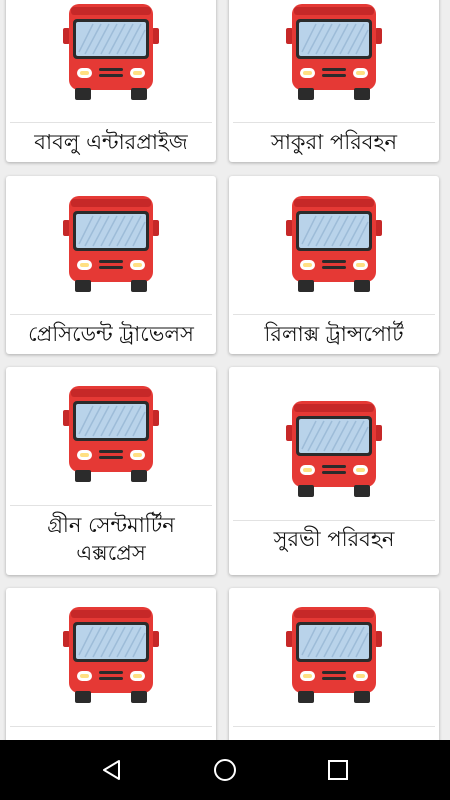  I want to click on operator-name-line2: এক্সপ্রেস, so click(111, 553).